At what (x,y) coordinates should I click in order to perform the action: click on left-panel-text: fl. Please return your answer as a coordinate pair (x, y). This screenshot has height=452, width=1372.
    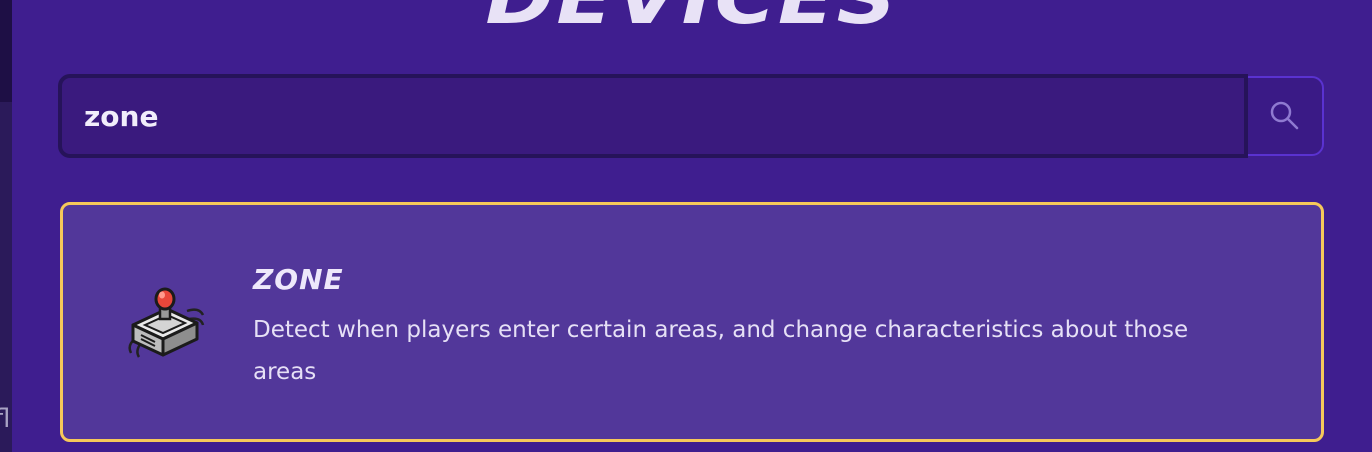
    Looking at the image, I should click on (5, 419).